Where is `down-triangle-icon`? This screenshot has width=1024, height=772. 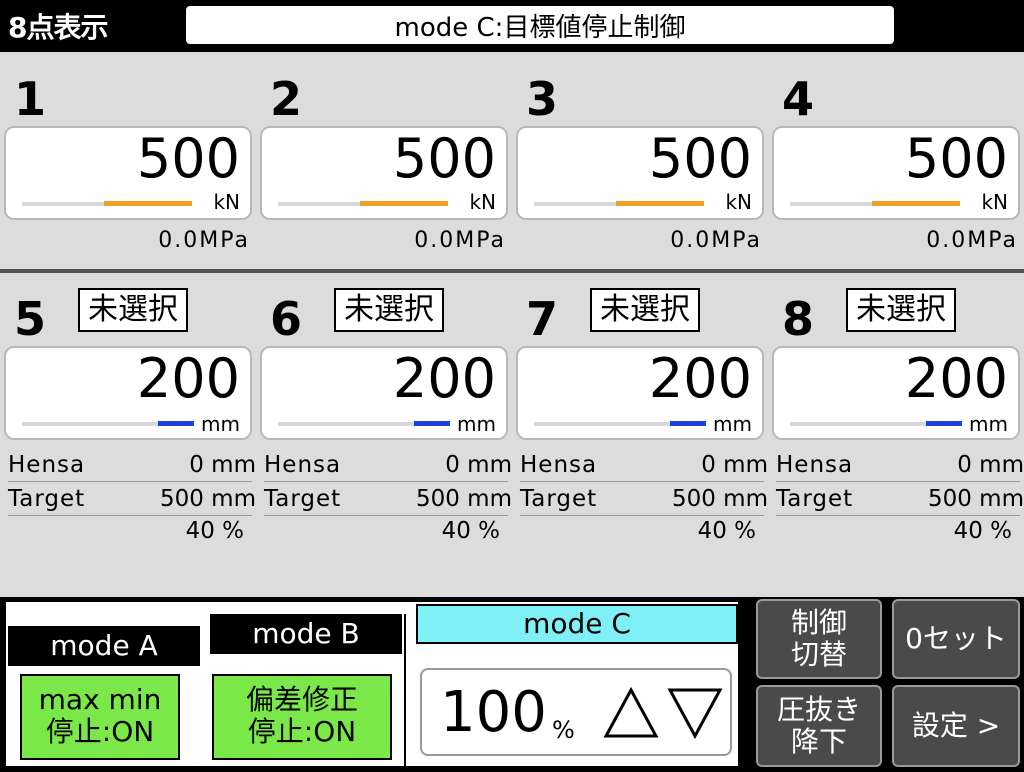
down-triangle-icon is located at coordinates (695, 713).